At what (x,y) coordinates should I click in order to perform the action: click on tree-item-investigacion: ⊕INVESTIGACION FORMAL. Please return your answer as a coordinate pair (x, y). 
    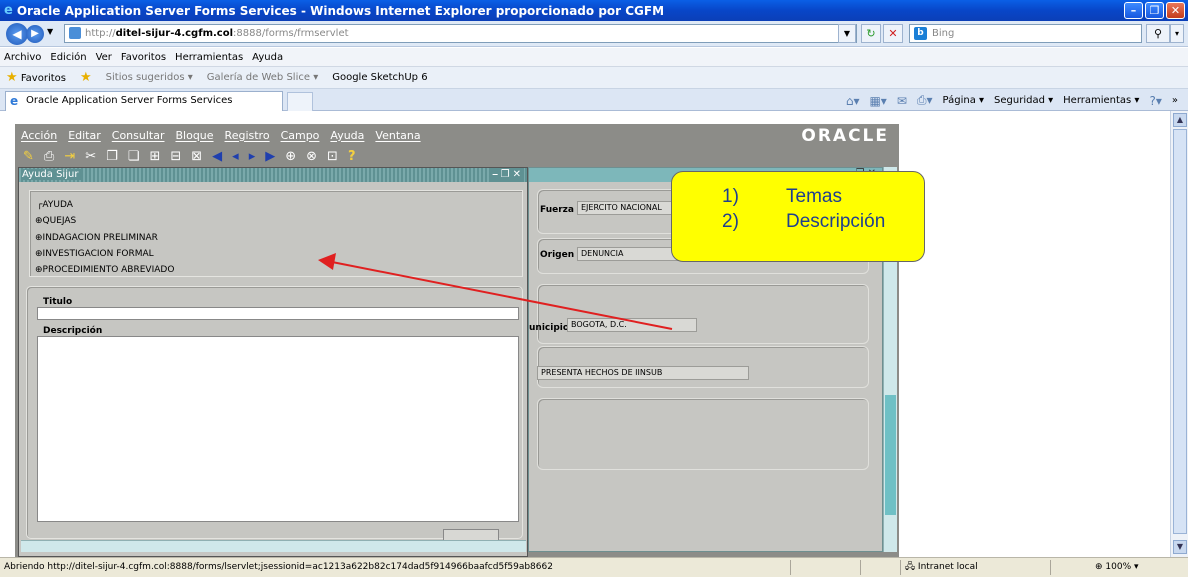
    Looking at the image, I should click on (94, 254).